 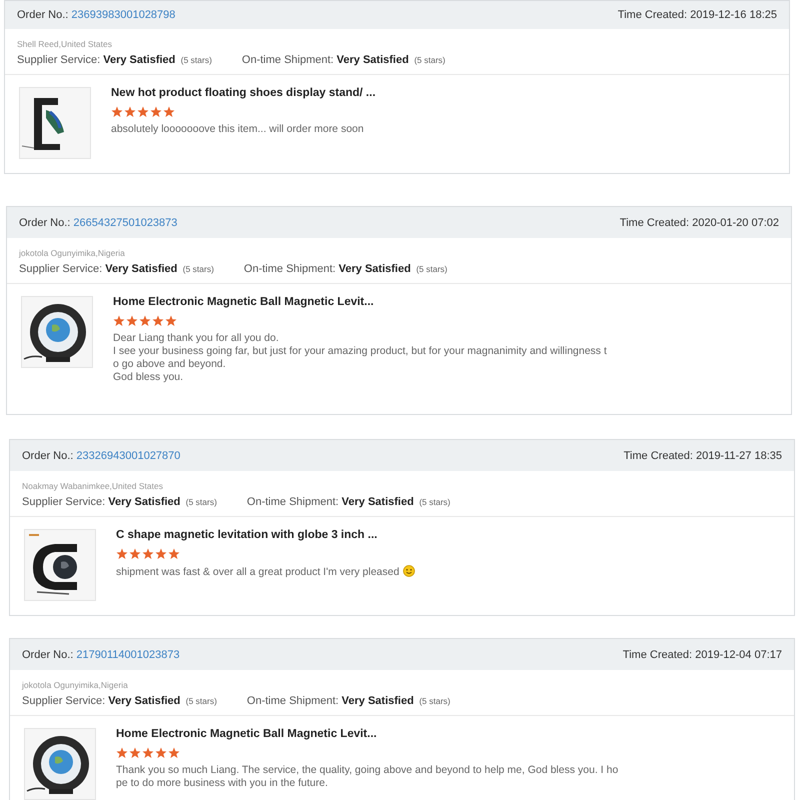 I want to click on review-text: I see your business going far, but just for your amazing product, but for your magnanimity and willingness t, so click(x=360, y=351).